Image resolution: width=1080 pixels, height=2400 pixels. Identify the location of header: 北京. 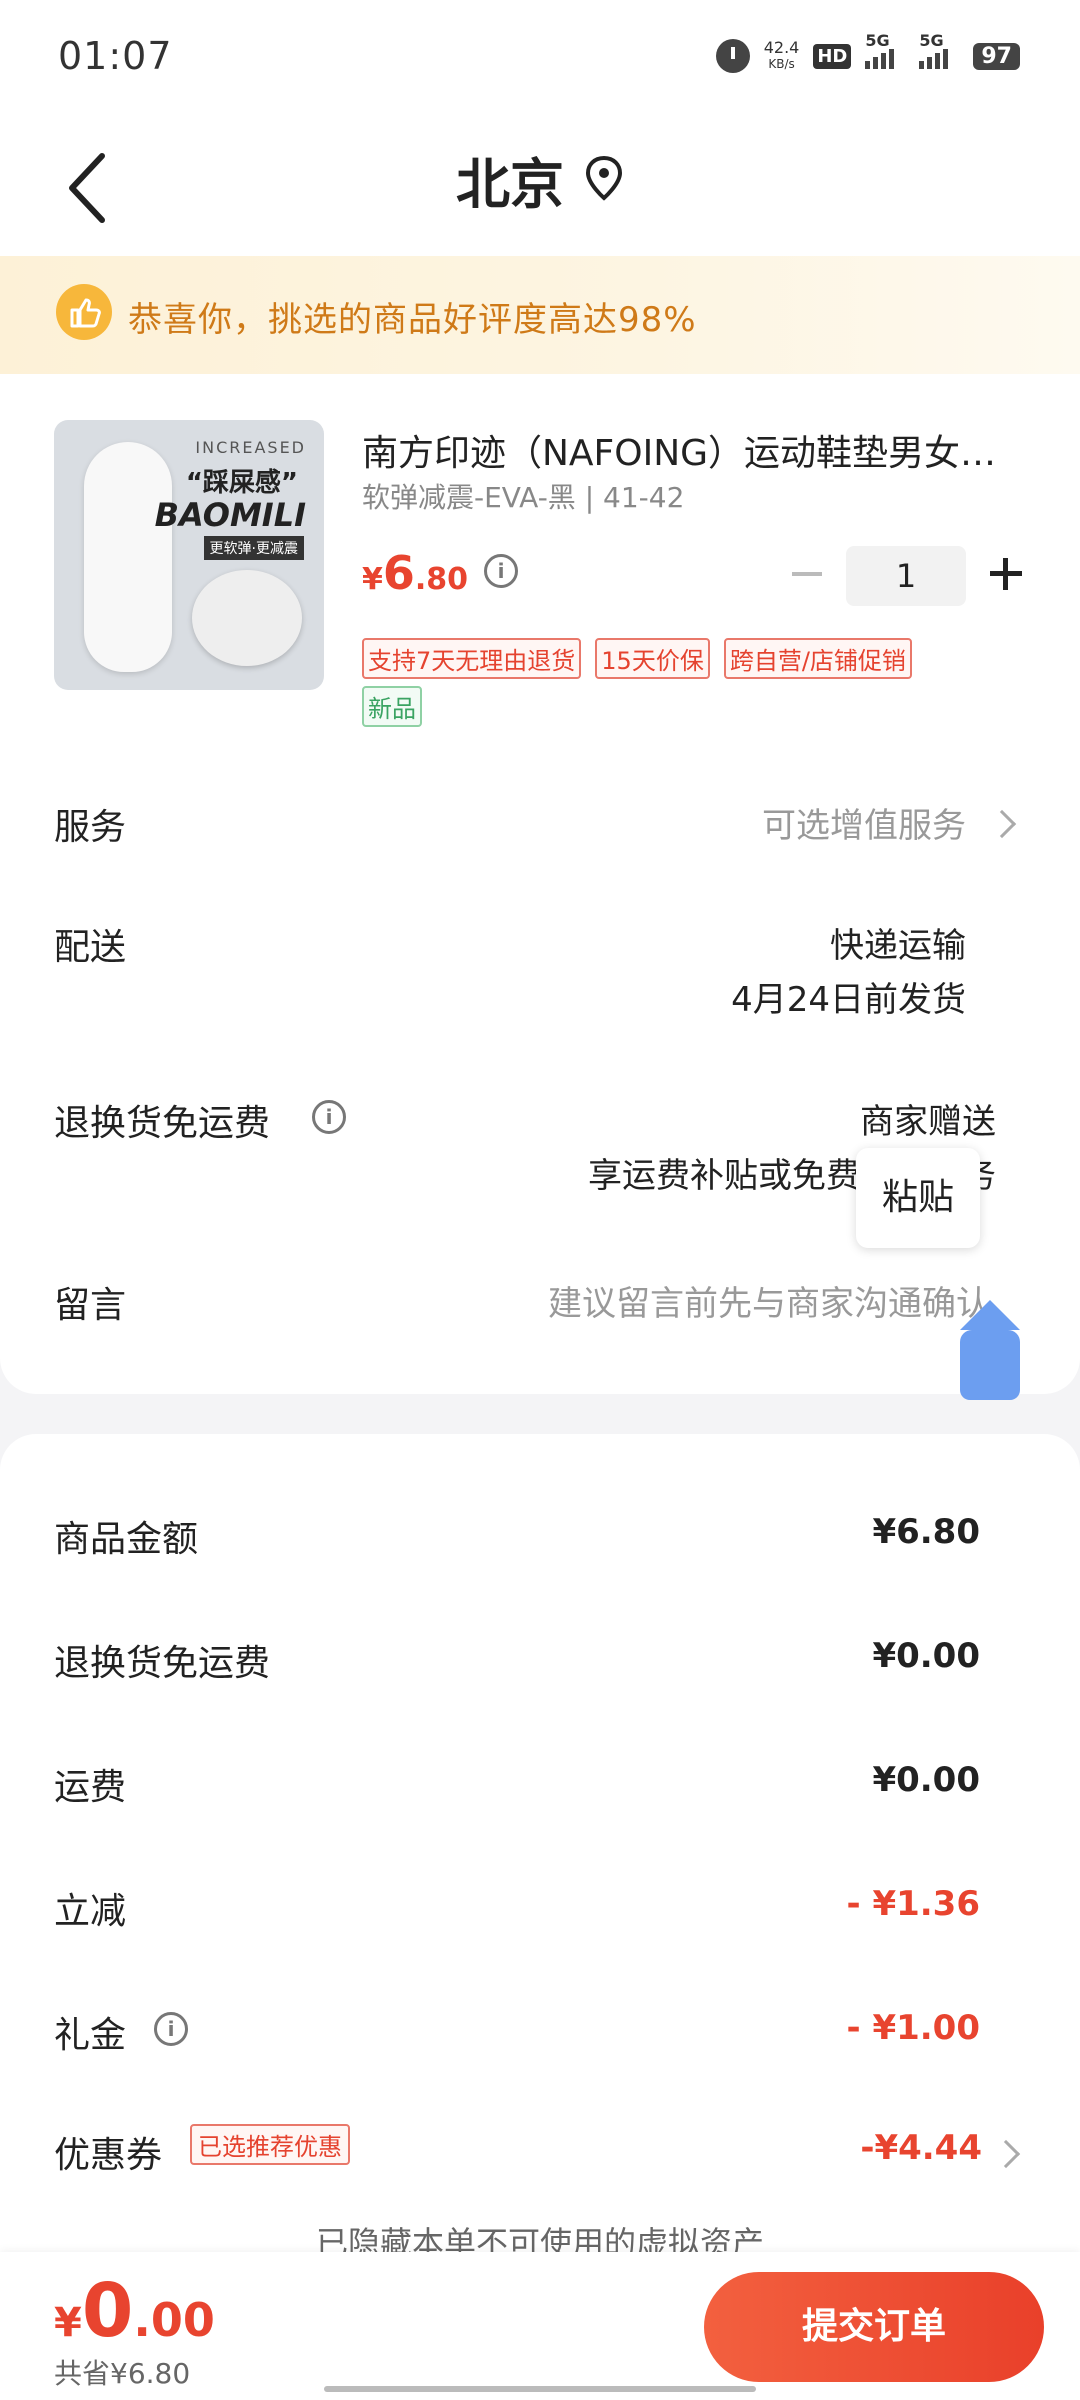
(540, 187).